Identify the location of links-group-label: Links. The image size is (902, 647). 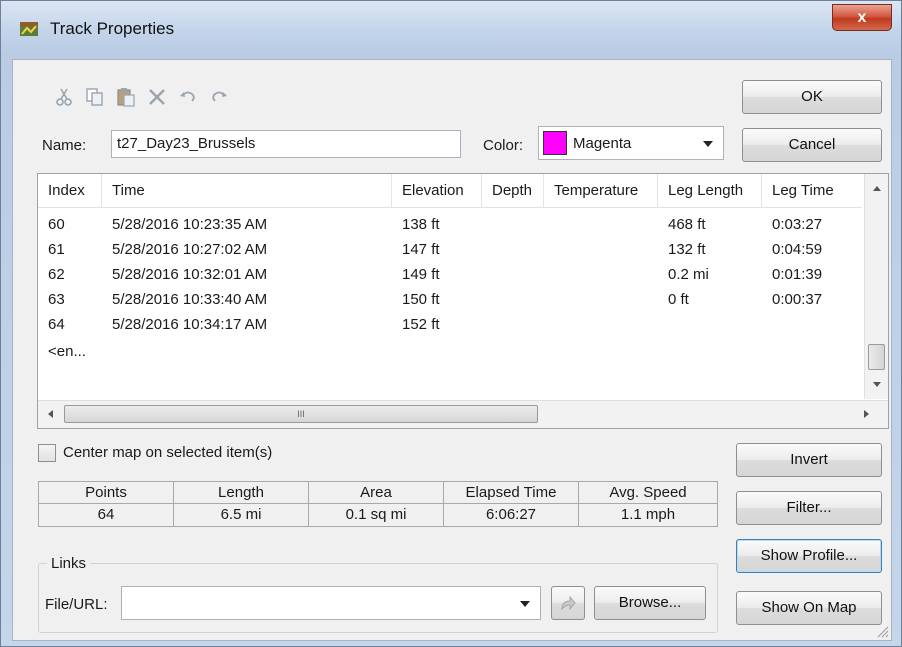
(69, 563).